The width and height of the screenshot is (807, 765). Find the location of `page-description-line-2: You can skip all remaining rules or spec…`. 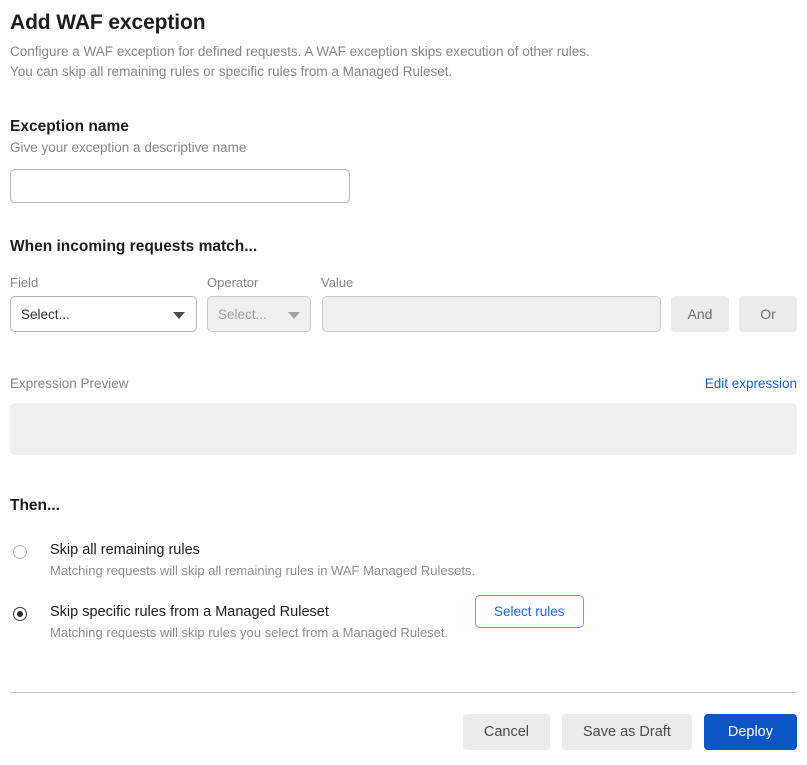

page-description-line-2: You can skip all remaining rules or spec… is located at coordinates (231, 71).